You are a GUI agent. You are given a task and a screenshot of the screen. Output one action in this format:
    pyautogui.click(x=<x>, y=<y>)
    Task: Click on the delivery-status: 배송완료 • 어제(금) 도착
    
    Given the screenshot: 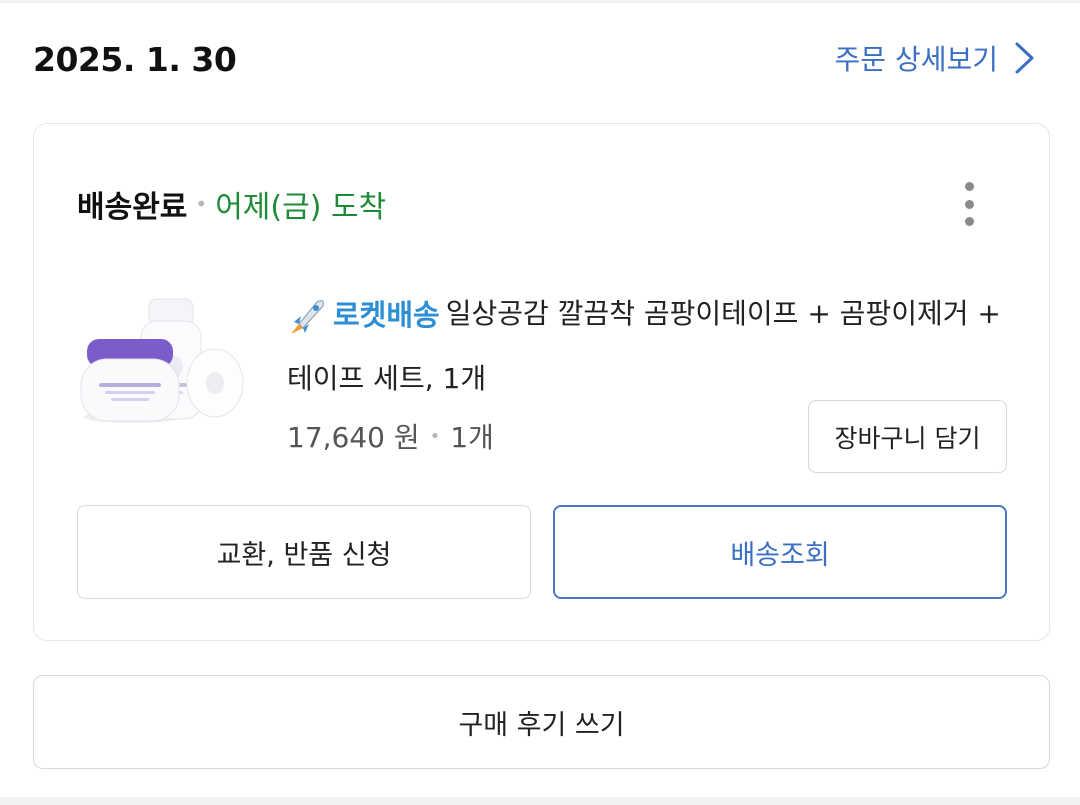 What is the action you would take?
    pyautogui.click(x=231, y=204)
    